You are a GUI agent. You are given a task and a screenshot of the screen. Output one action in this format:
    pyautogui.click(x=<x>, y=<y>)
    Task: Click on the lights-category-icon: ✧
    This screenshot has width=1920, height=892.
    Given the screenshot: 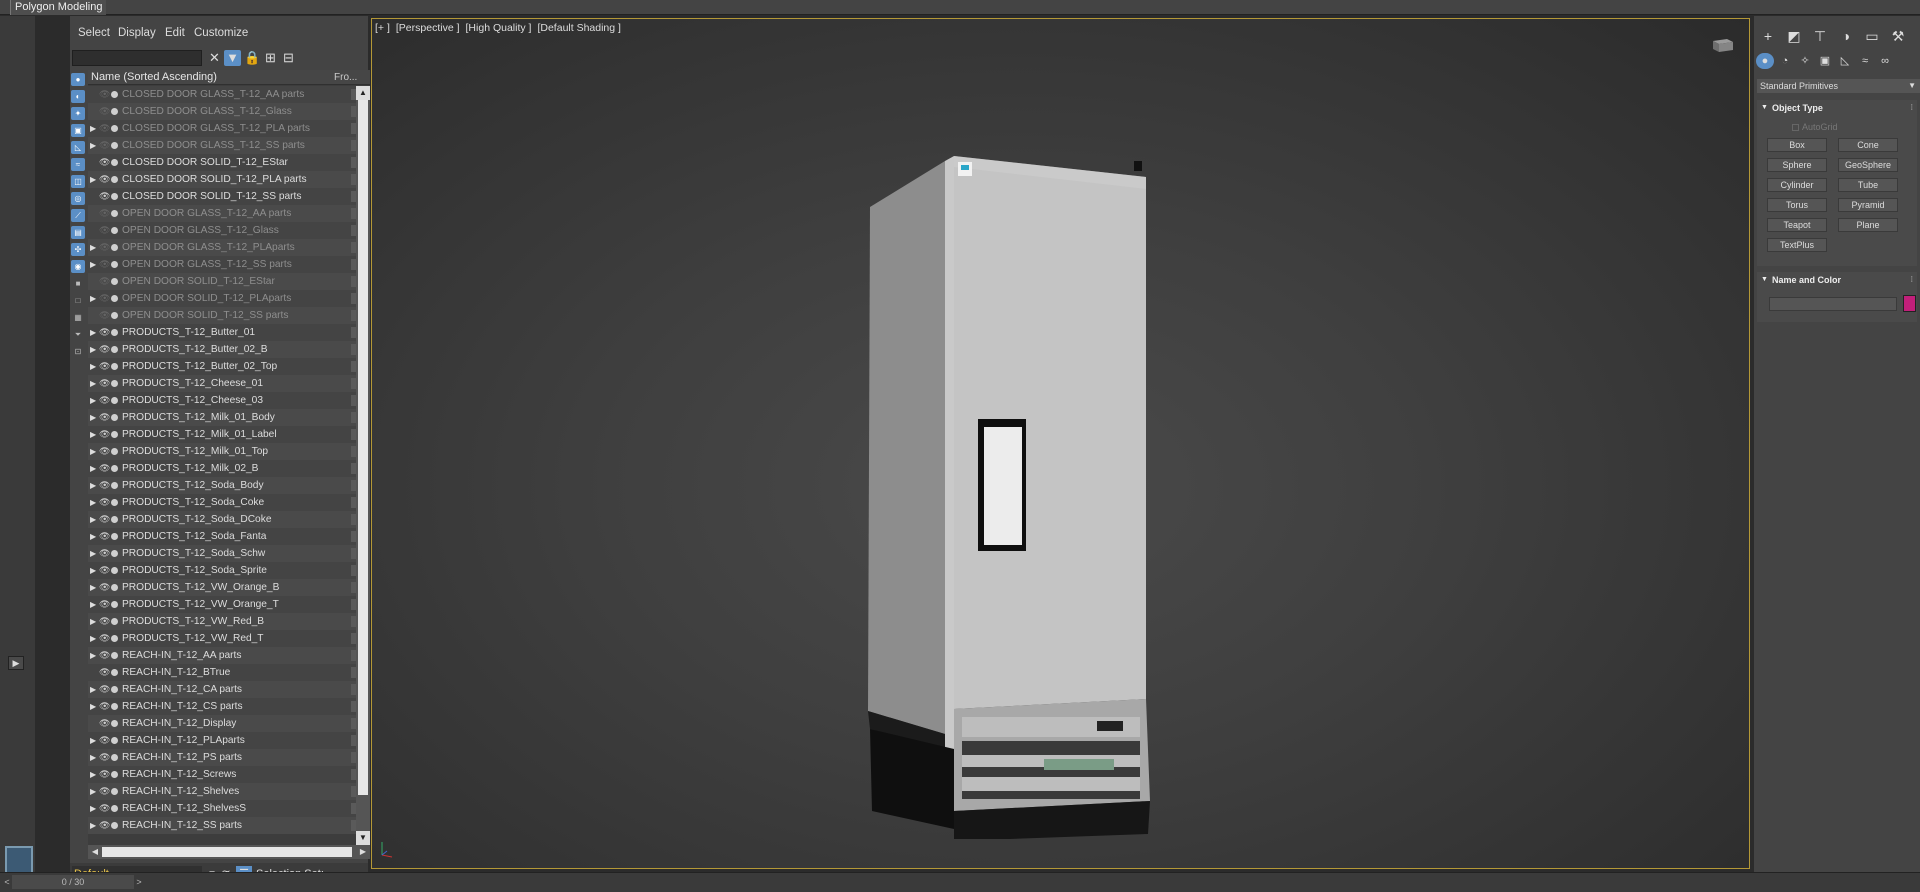 What is the action you would take?
    pyautogui.click(x=1805, y=61)
    